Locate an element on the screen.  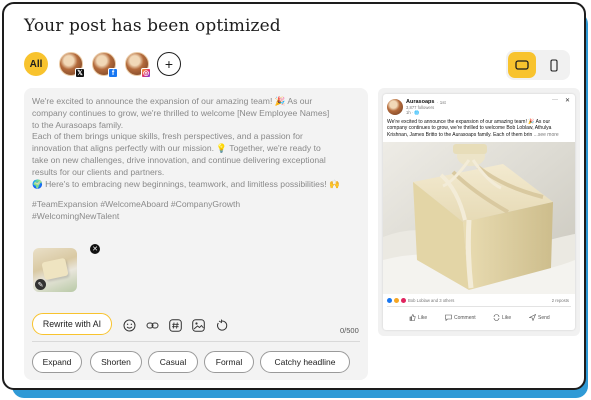
edit-image-icon: ✎ is located at coordinates (40, 284).